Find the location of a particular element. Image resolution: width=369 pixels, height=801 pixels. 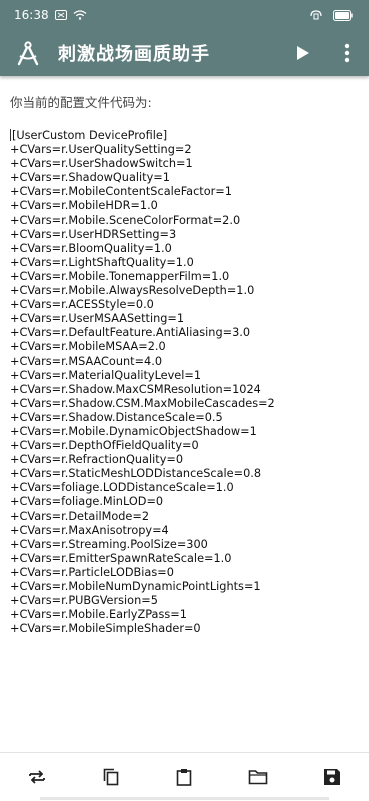

swap-button is located at coordinates (37, 777).